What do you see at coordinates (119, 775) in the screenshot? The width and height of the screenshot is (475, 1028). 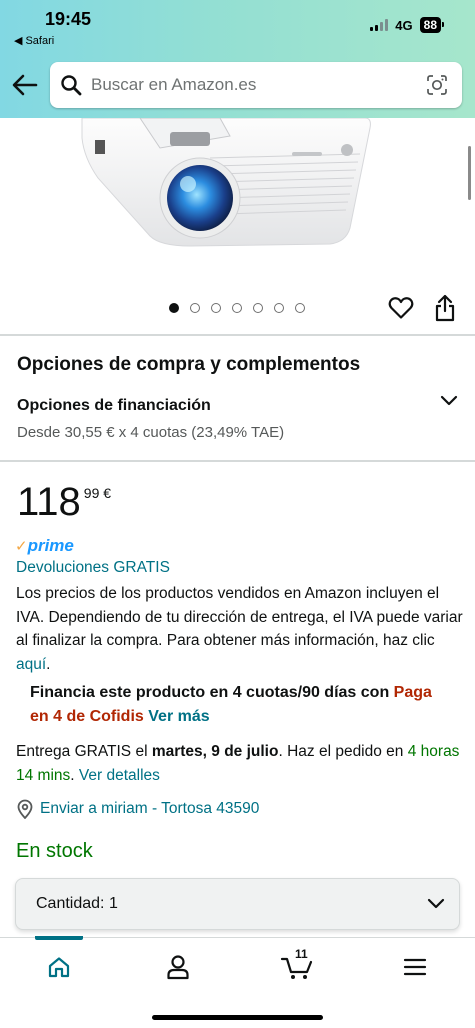 I see `delivery-details-link: Ver detalles` at bounding box center [119, 775].